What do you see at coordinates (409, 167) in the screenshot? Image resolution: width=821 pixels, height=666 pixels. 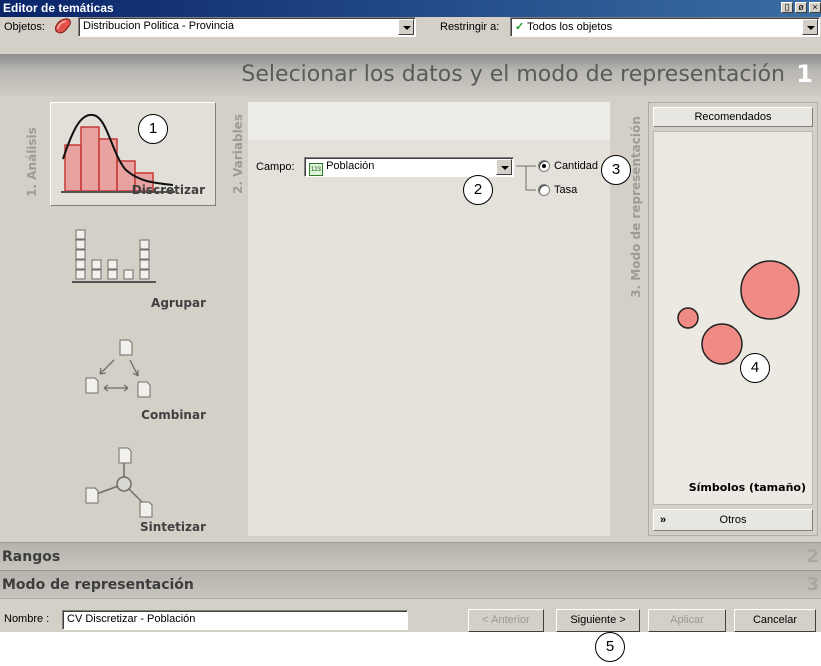 I see `campo-select: 123 Población` at bounding box center [409, 167].